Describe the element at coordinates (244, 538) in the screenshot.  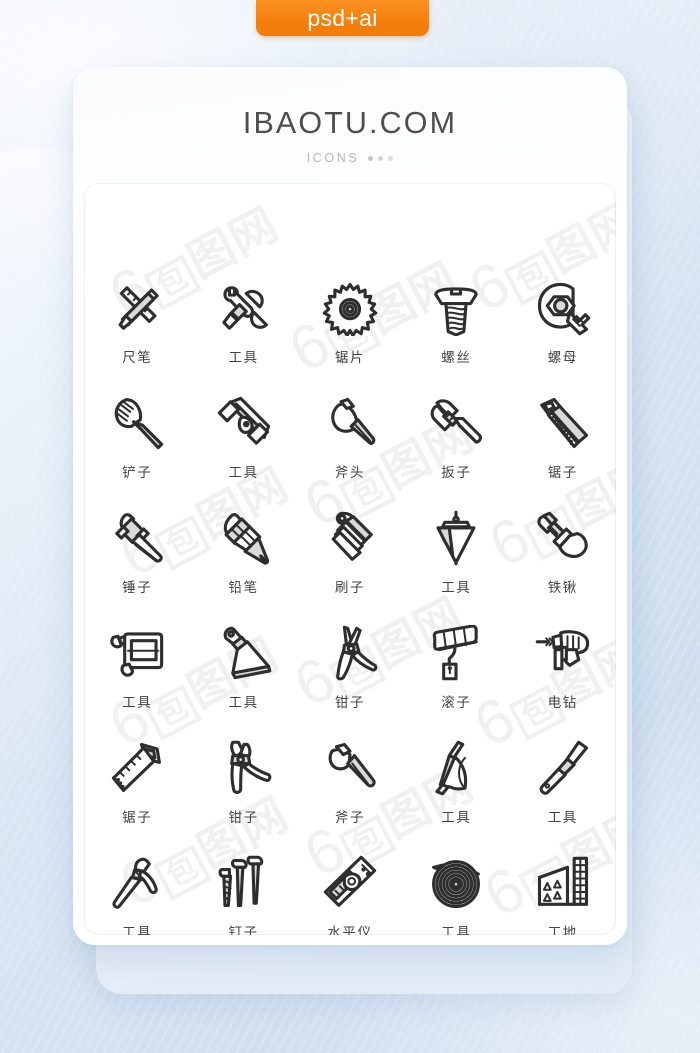
I see `pencil-icon` at that location.